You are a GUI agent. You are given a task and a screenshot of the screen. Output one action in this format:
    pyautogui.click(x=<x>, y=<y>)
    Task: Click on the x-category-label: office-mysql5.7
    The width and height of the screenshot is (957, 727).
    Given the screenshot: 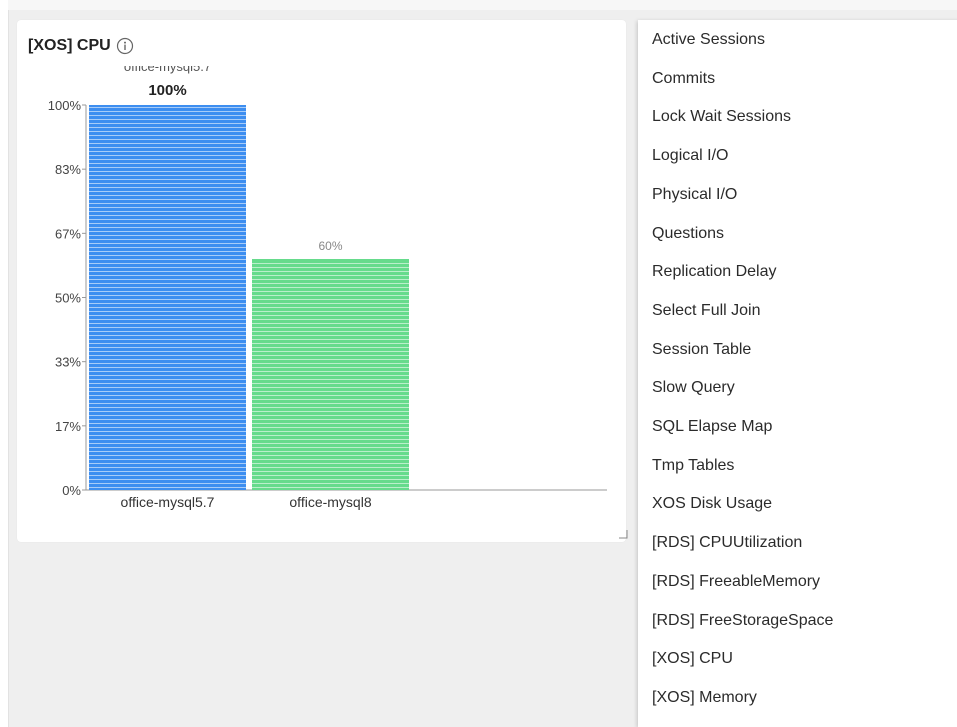 What is the action you would take?
    pyautogui.click(x=168, y=502)
    